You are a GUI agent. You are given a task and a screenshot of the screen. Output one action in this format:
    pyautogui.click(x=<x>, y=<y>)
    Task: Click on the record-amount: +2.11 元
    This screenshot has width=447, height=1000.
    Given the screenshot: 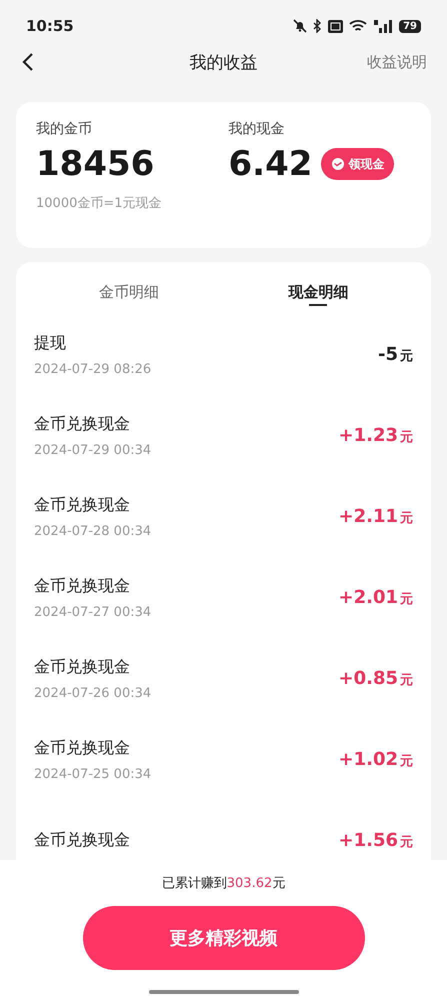 What is the action you would take?
    pyautogui.click(x=375, y=516)
    